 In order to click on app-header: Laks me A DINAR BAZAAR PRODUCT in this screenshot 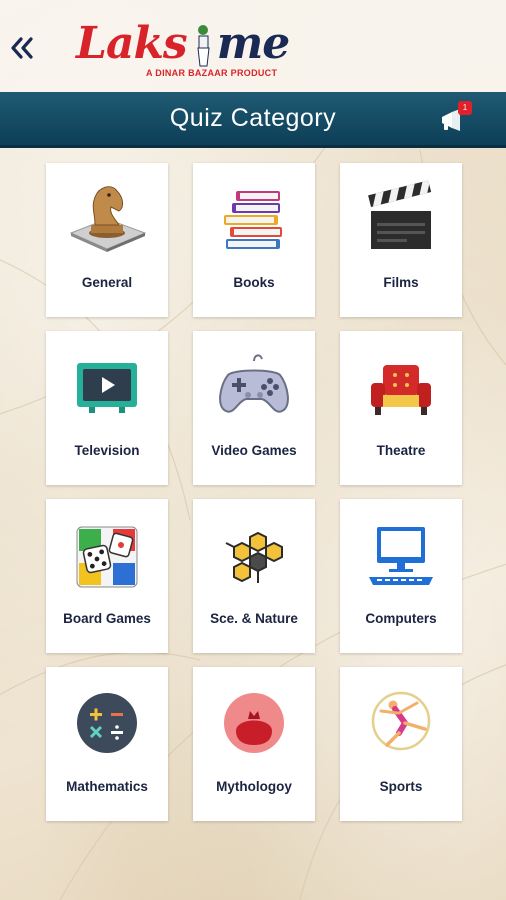, I will do `click(253, 46)`.